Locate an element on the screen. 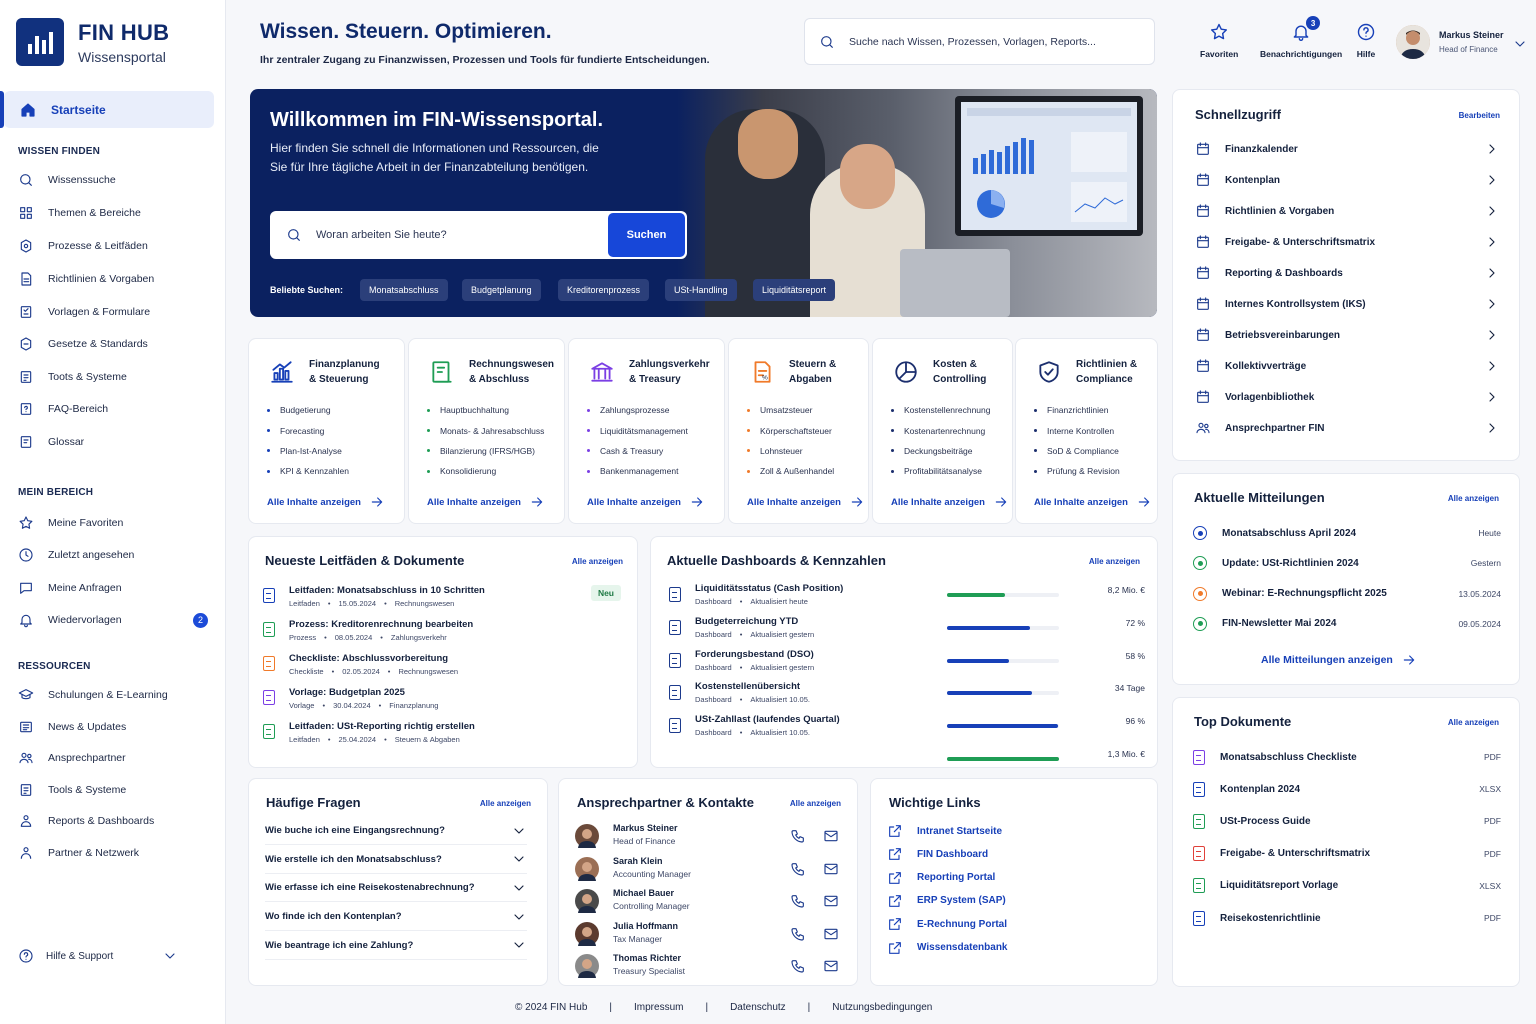 This screenshot has width=1536, height=1024. sidebar-item: Themen & Bereiche is located at coordinates (113, 213).